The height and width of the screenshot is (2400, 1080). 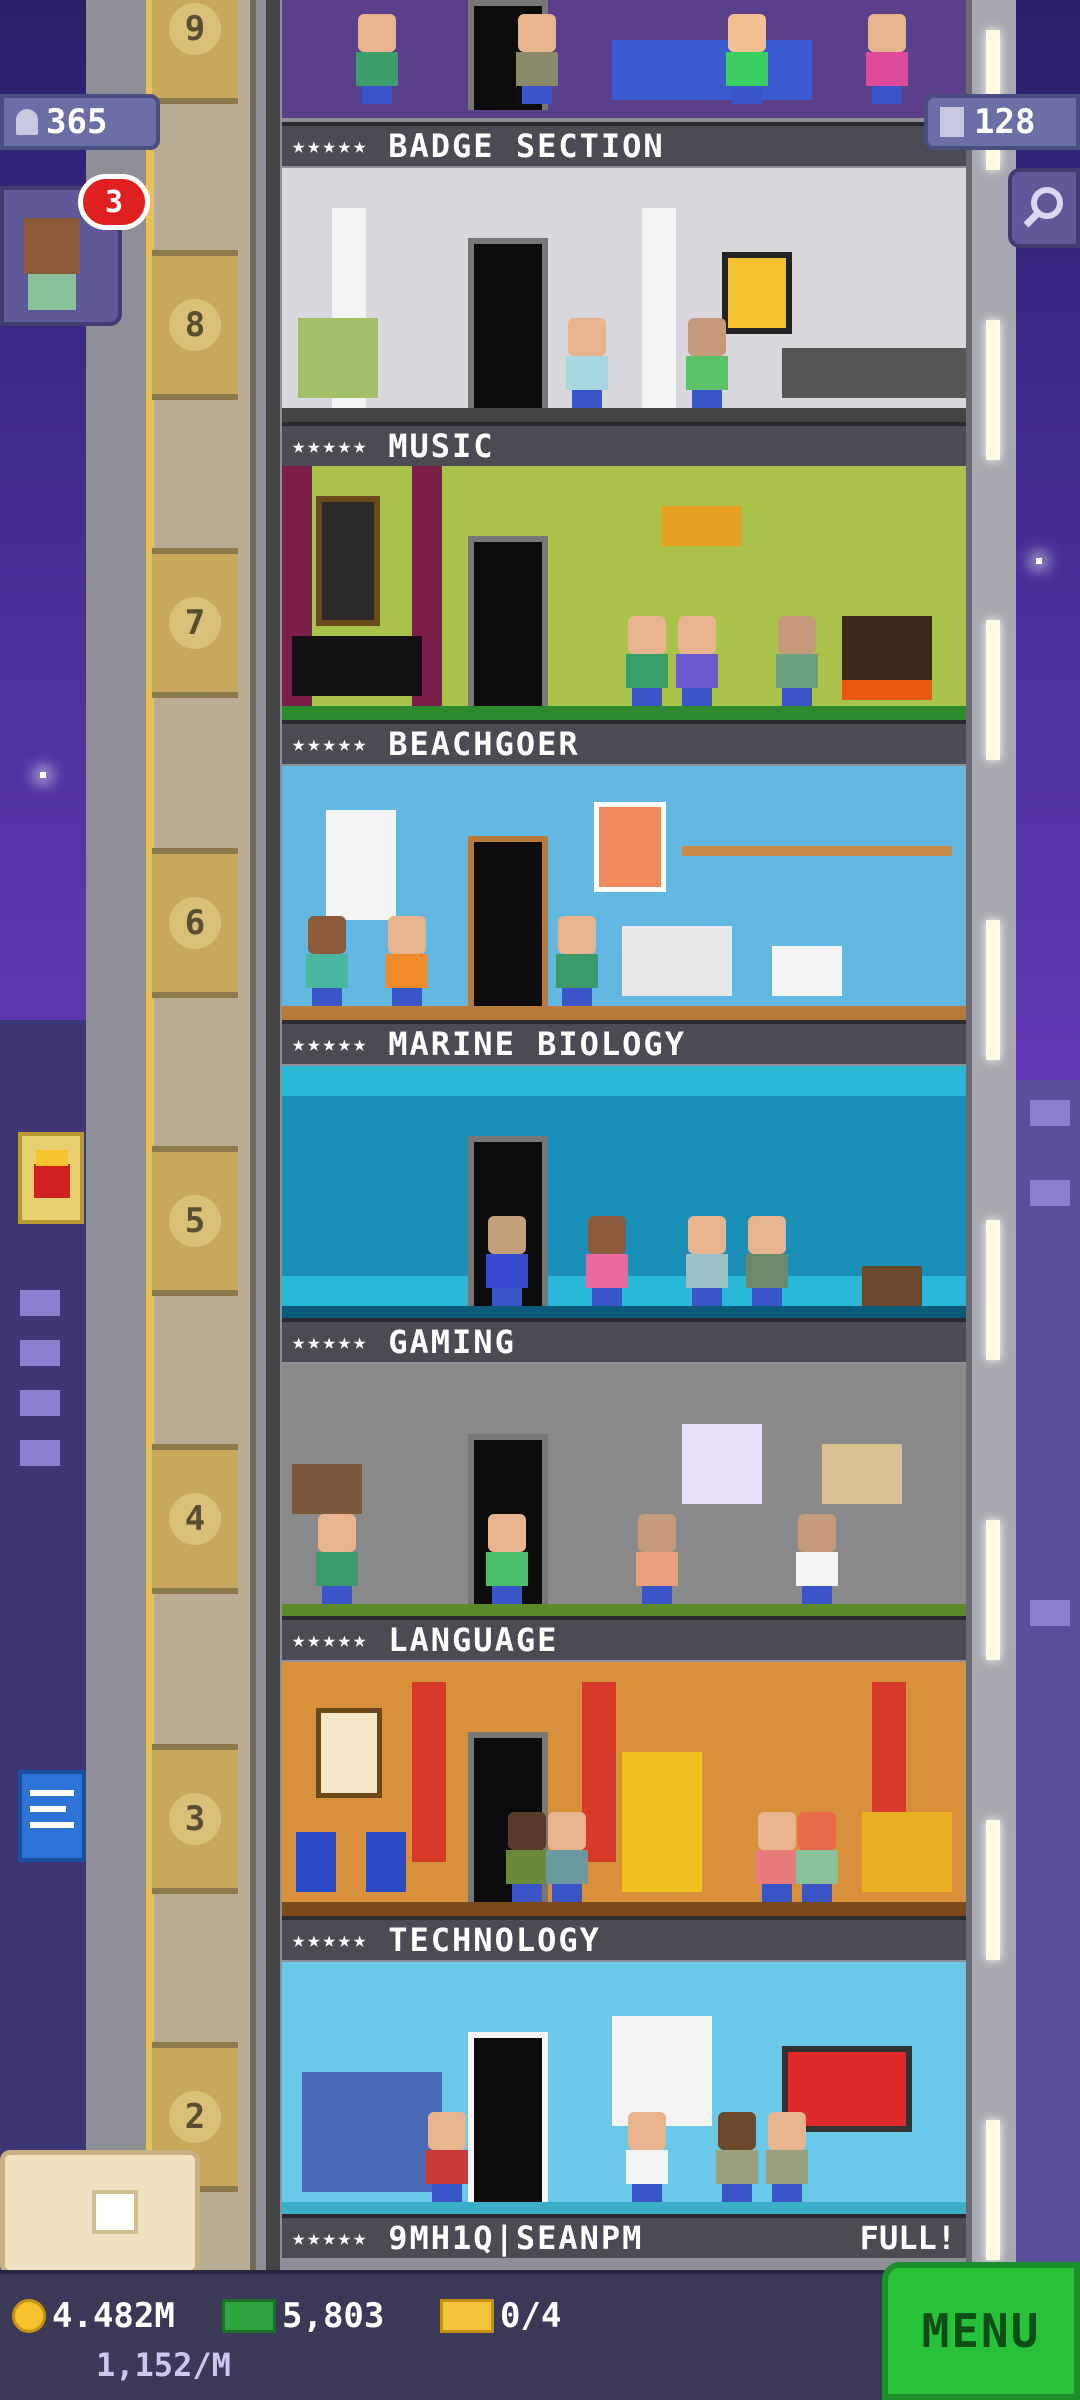 I want to click on coins-stat: 4.482M, so click(x=93, y=2316).